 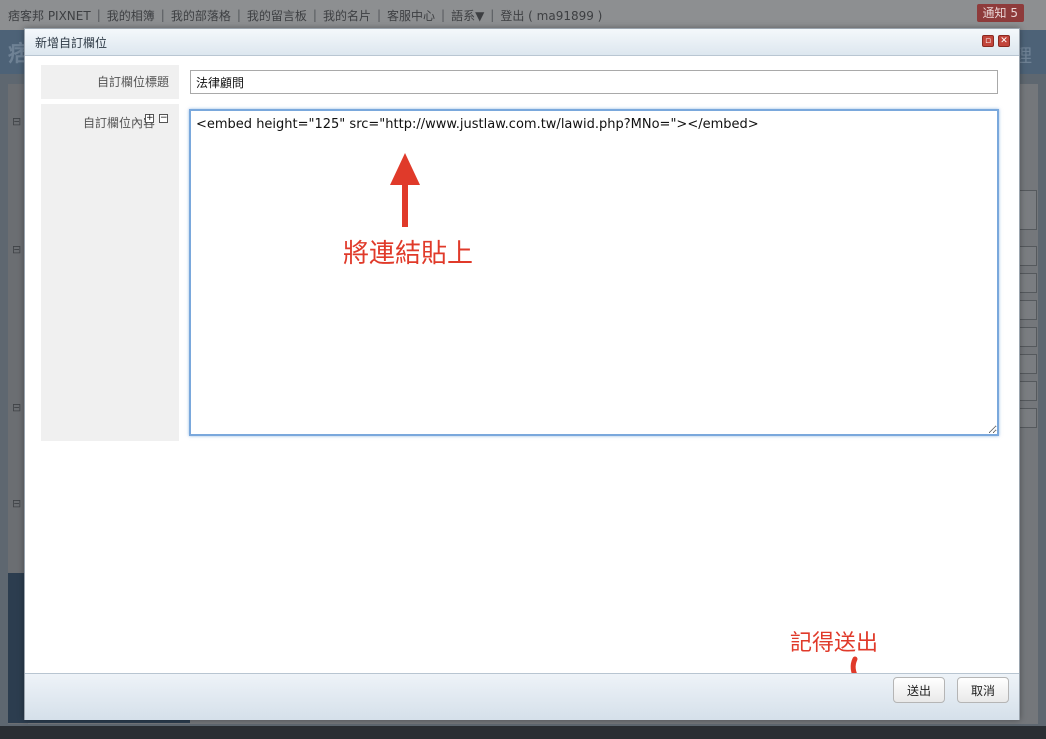 What do you see at coordinates (523, 732) in the screenshot?
I see `background-bottom-strip` at bounding box center [523, 732].